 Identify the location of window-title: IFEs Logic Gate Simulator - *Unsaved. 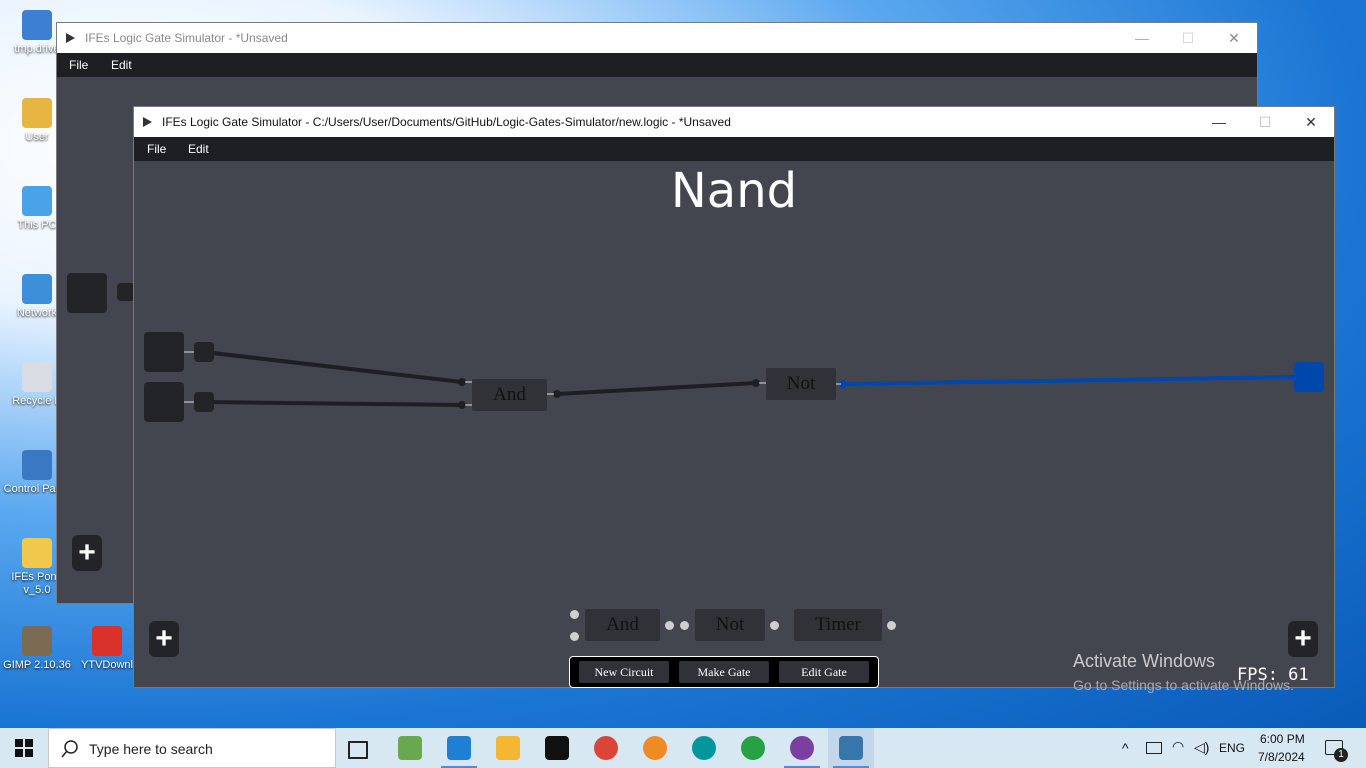
(186, 38).